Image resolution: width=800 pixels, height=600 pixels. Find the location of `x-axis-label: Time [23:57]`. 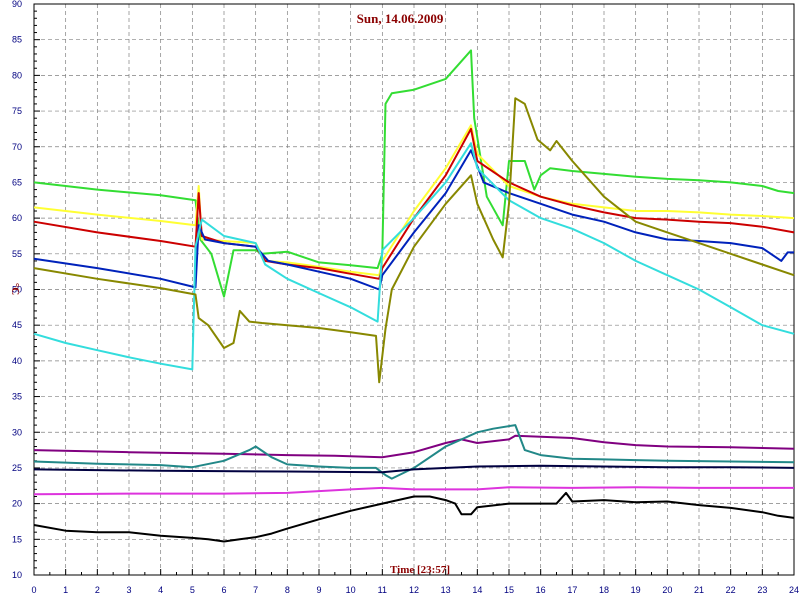

x-axis-label: Time [23:57] is located at coordinates (420, 570).